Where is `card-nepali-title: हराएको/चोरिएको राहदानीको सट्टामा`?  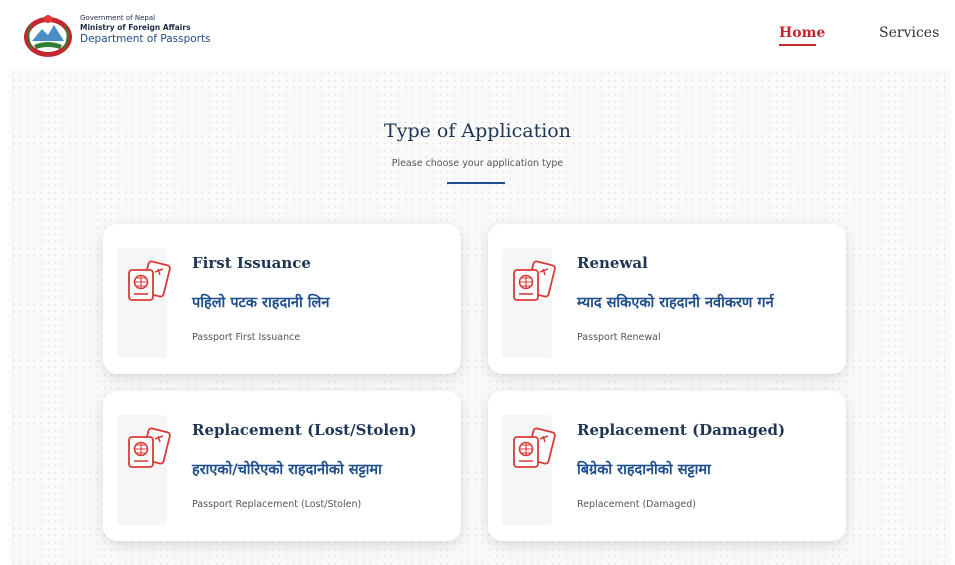 card-nepali-title: हराएको/चोरिएको राहदानीको सट्टामा is located at coordinates (287, 470).